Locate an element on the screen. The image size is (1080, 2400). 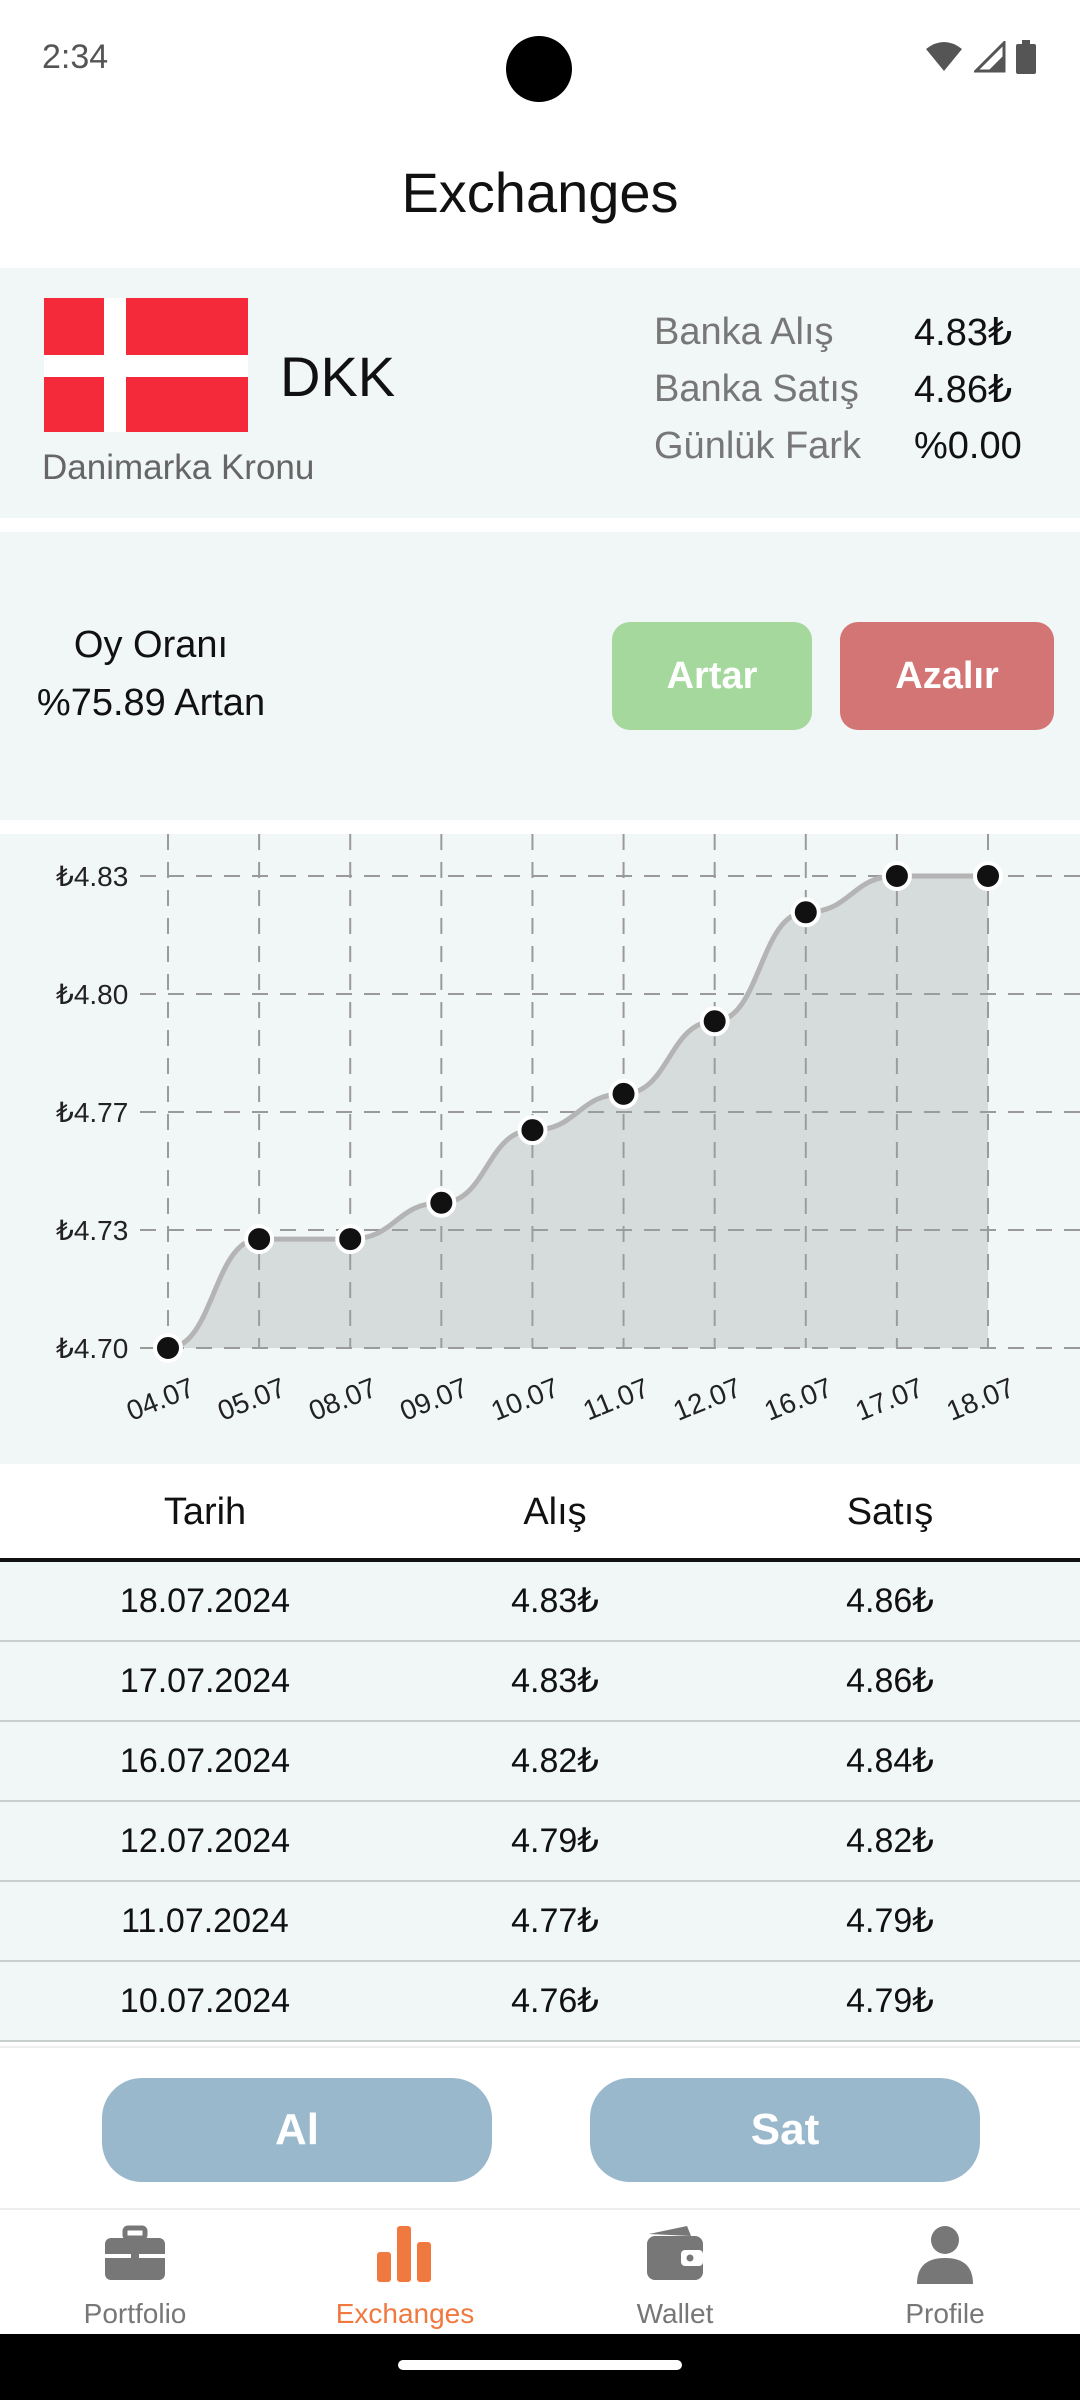
table-row: 12.07.2024 4.79₺ 4.82₺ is located at coordinates (540, 1842).